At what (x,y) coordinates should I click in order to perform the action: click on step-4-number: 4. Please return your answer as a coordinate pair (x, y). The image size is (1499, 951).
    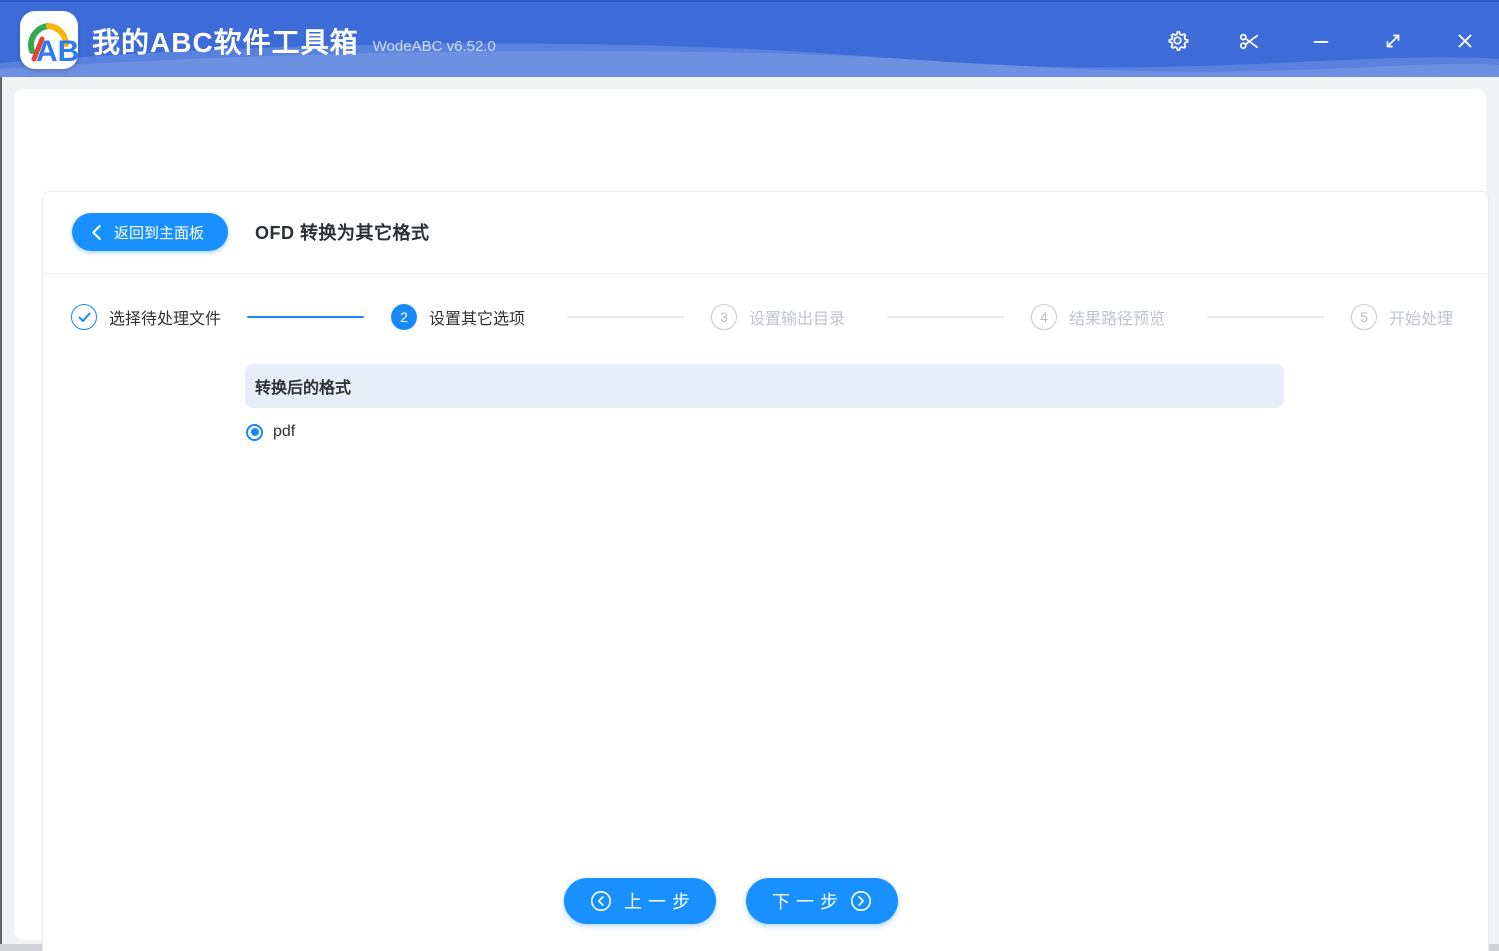
    Looking at the image, I should click on (1044, 317).